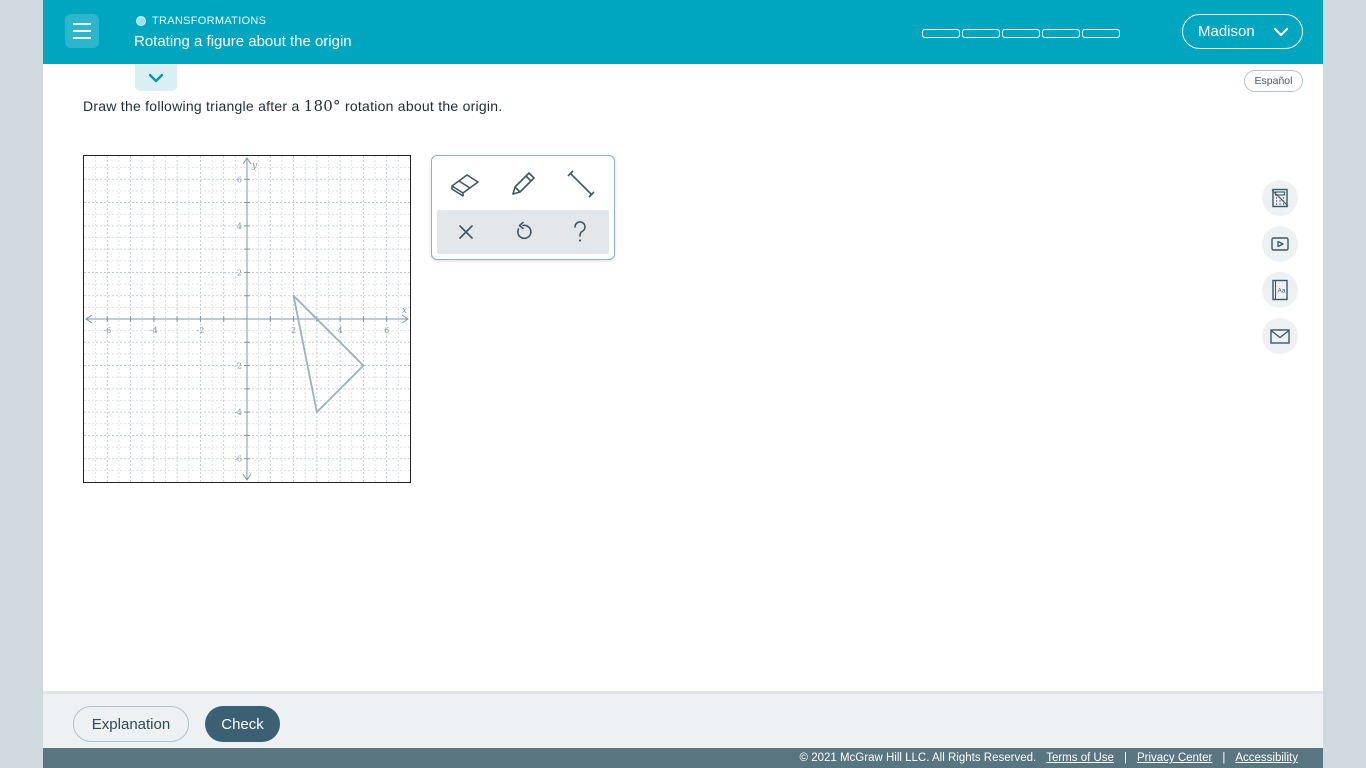  Describe the element at coordinates (239, 226) in the screenshot. I see `y-tick-label: 4` at that location.